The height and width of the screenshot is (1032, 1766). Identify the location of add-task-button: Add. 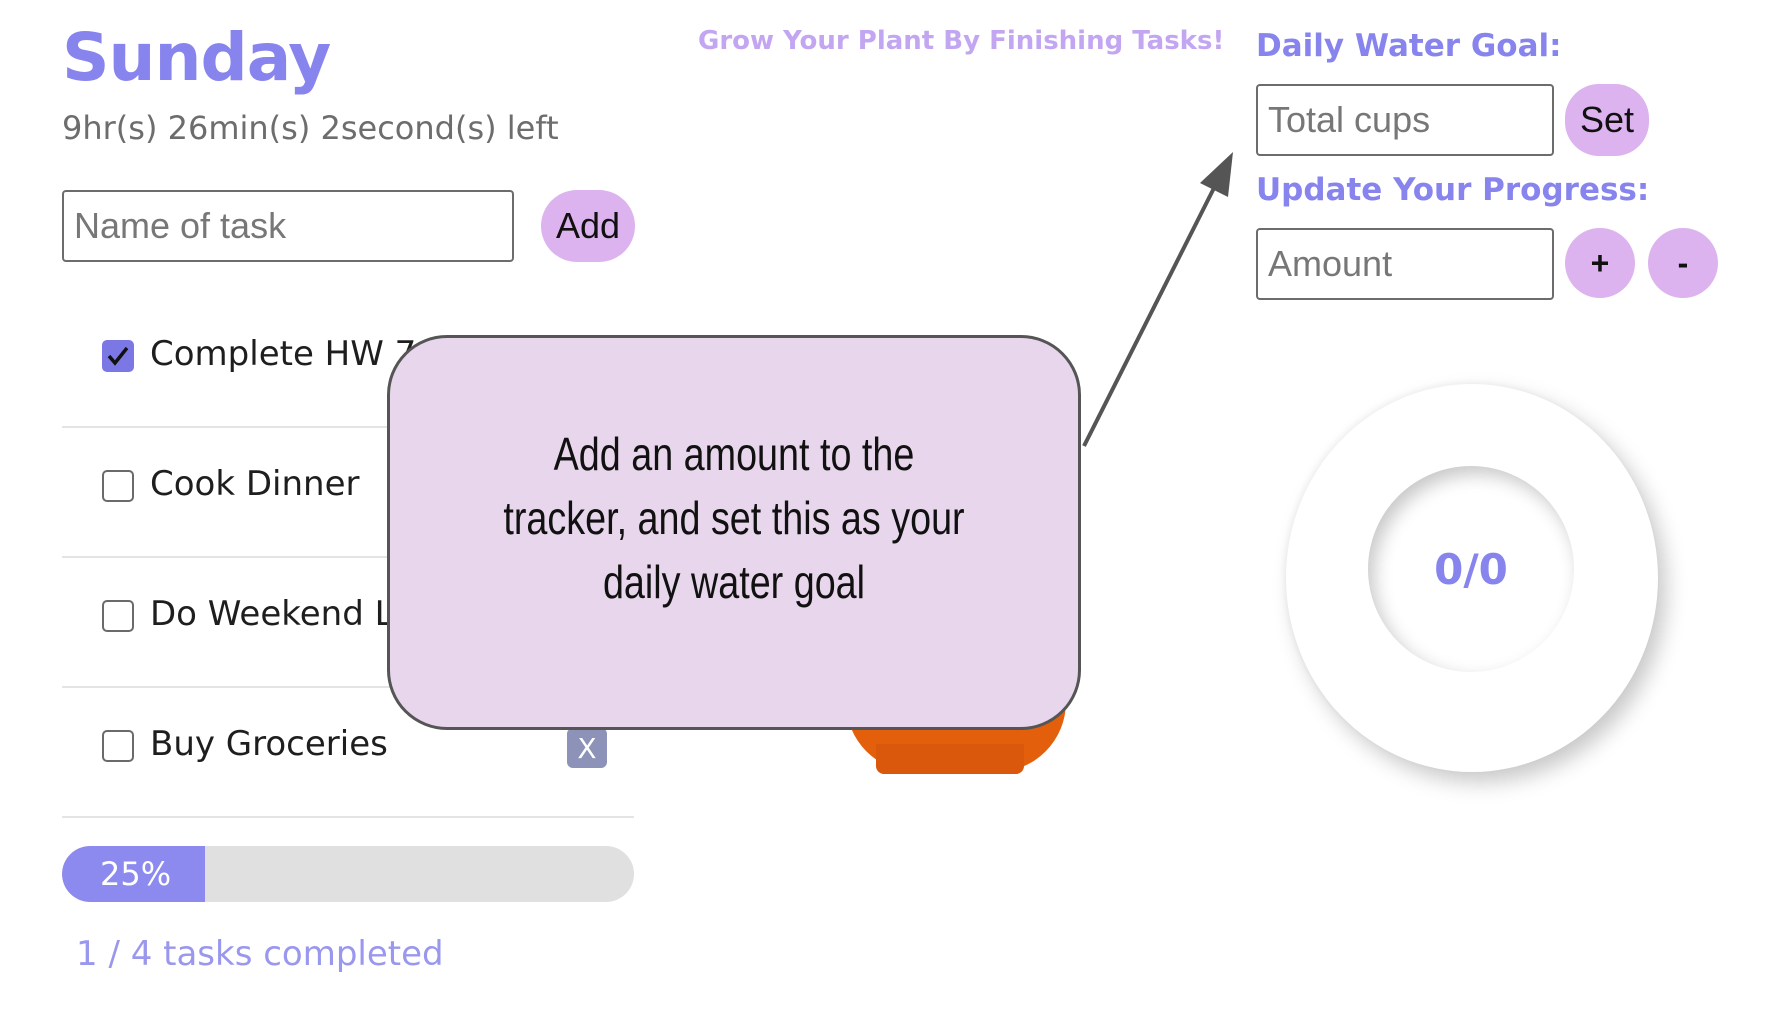
(588, 226).